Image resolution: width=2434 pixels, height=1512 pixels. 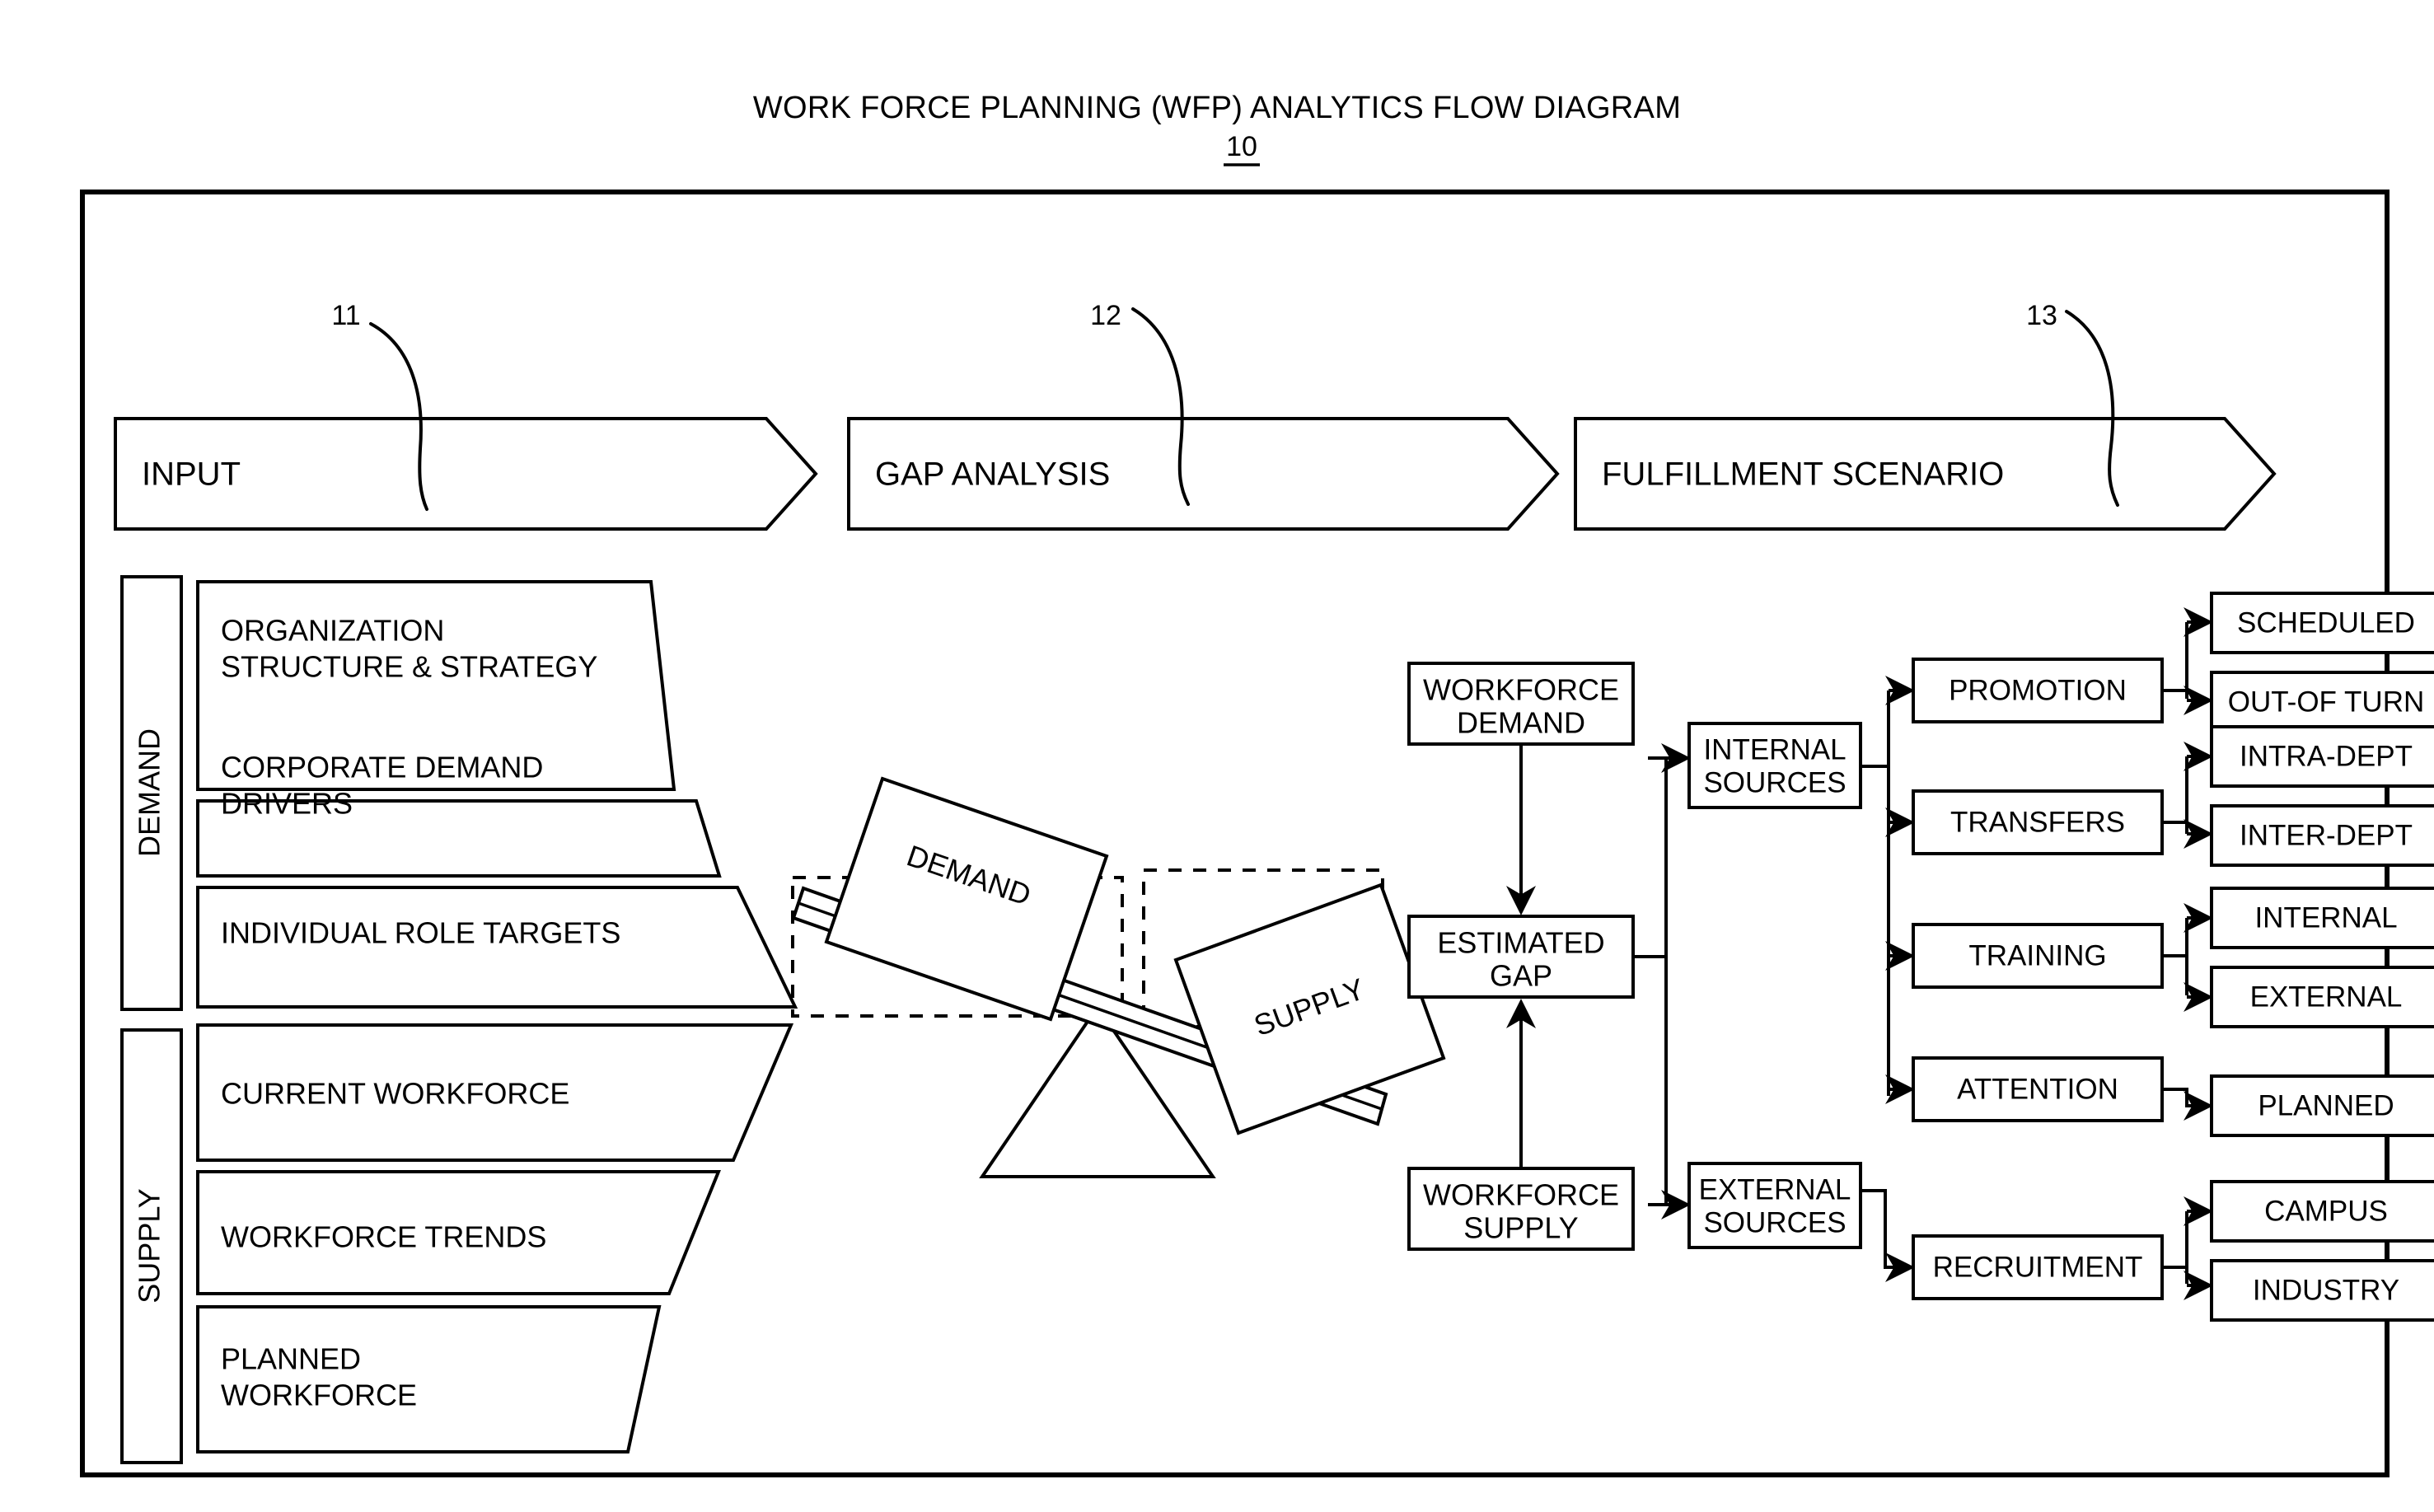 What do you see at coordinates (2326, 702) in the screenshot?
I see `outcome-out-of-turn-label: OUT-OF TURN` at bounding box center [2326, 702].